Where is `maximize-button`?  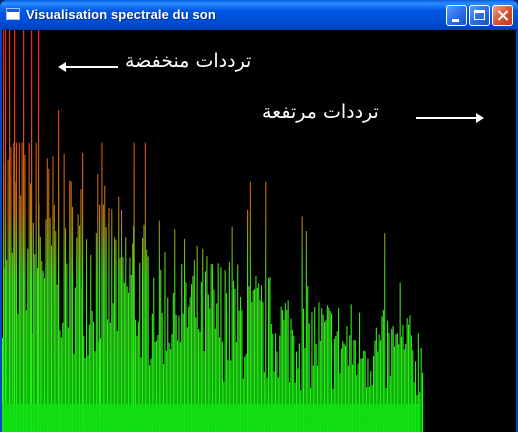
maximize-button is located at coordinates (479, 15).